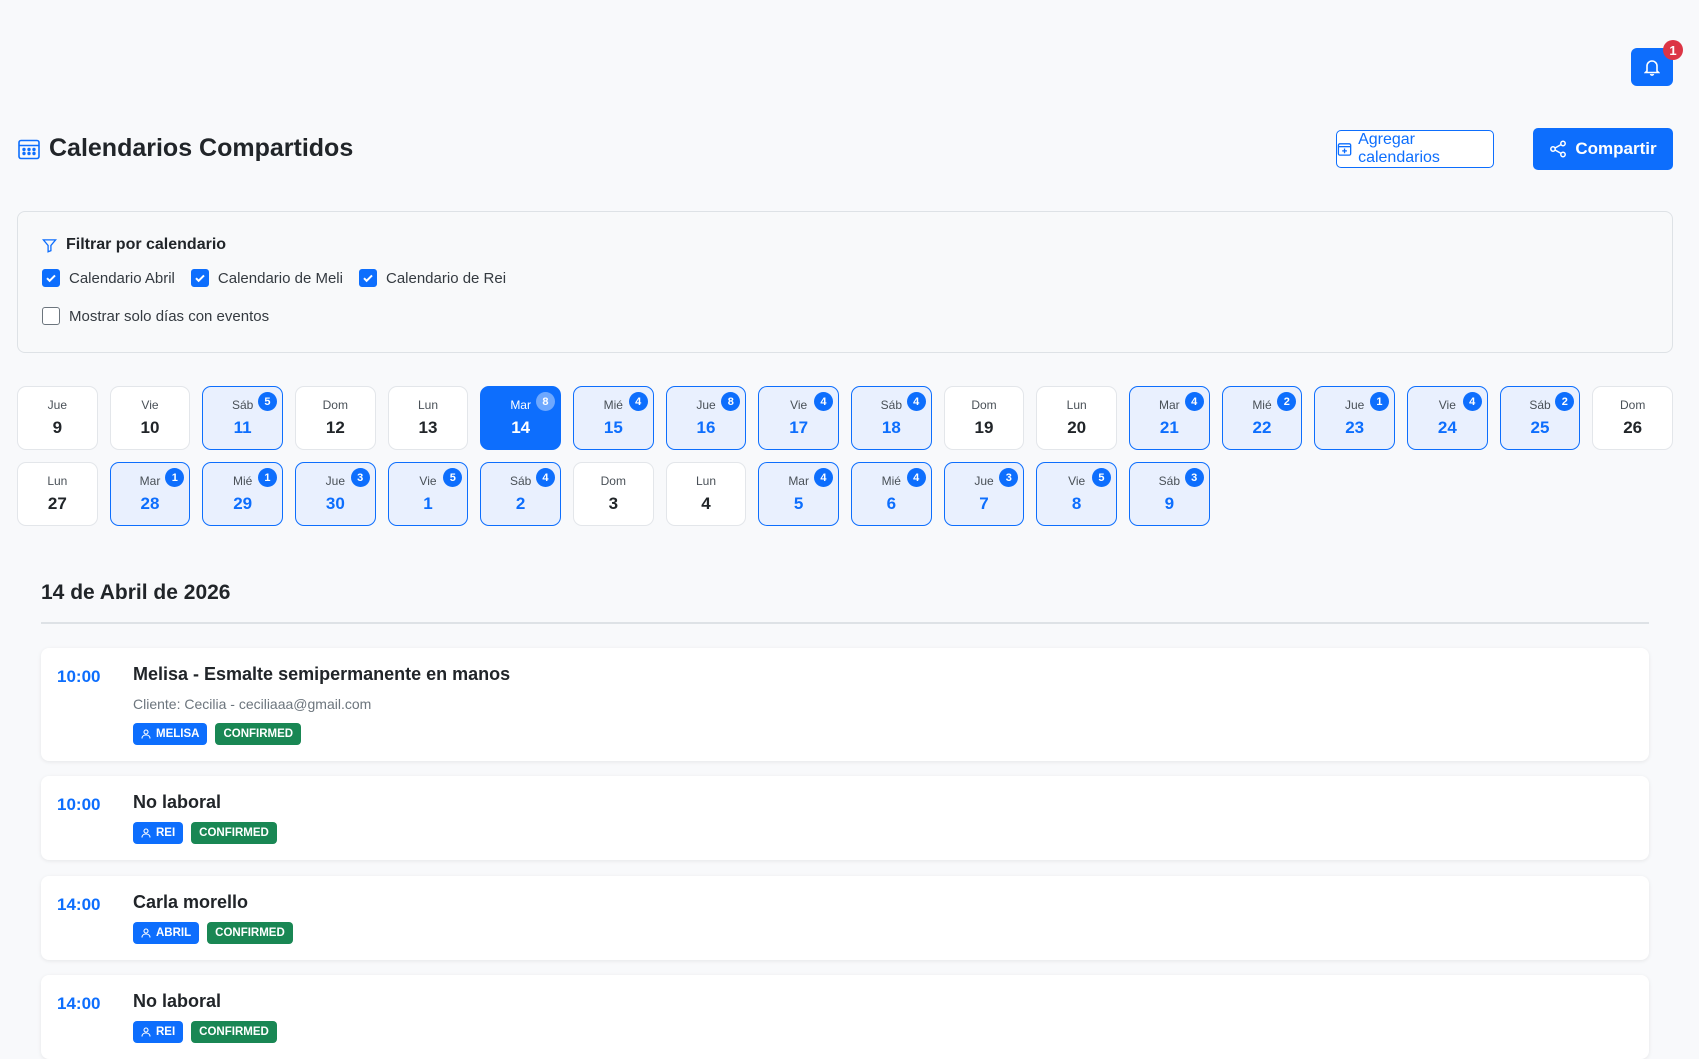 Image resolution: width=1699 pixels, height=1059 pixels. What do you see at coordinates (51, 316) in the screenshot?
I see `checkbox-unchecked` at bounding box center [51, 316].